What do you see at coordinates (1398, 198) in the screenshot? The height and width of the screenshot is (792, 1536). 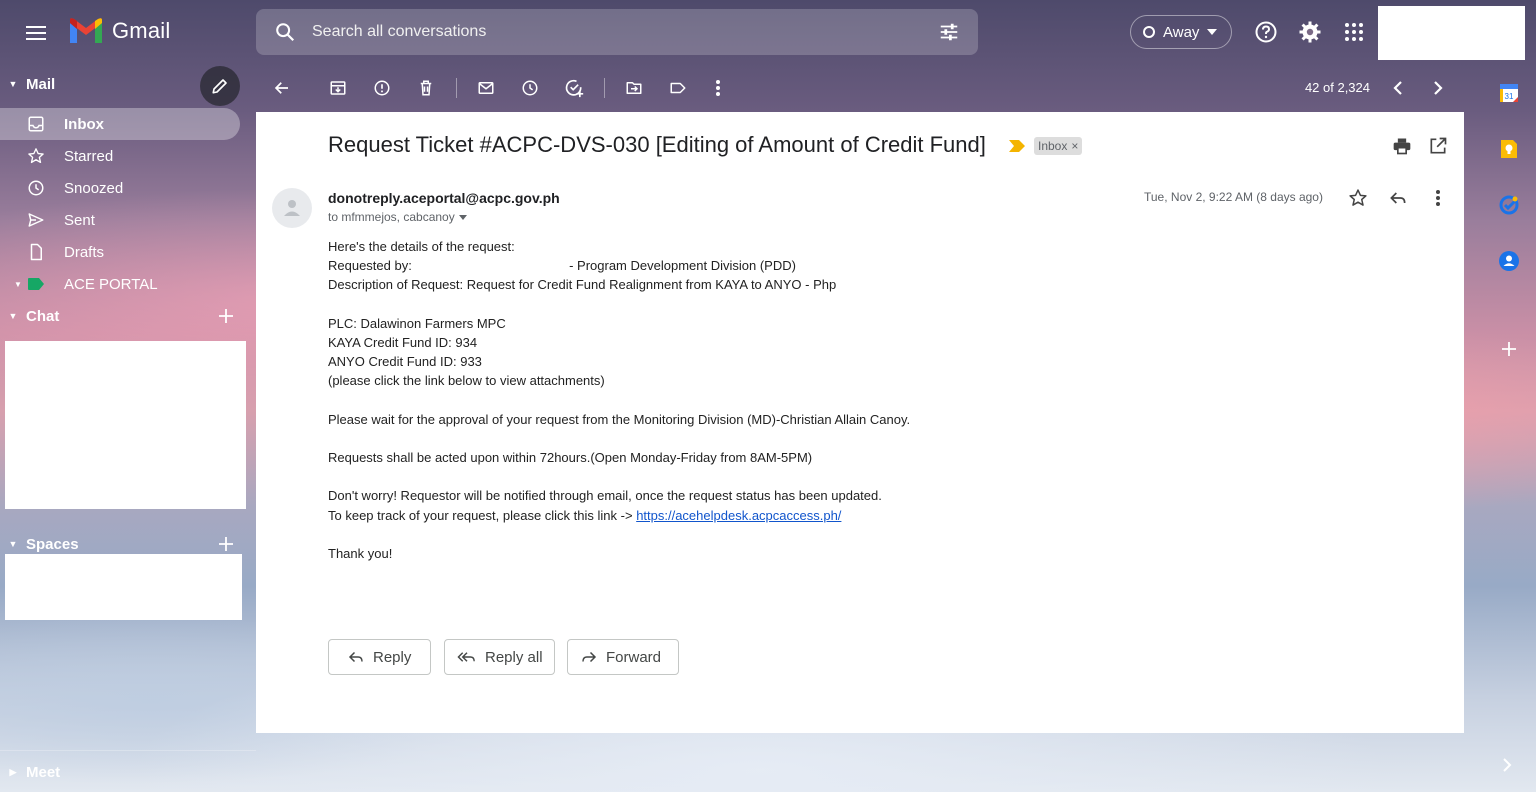 I see `reply-icon` at bounding box center [1398, 198].